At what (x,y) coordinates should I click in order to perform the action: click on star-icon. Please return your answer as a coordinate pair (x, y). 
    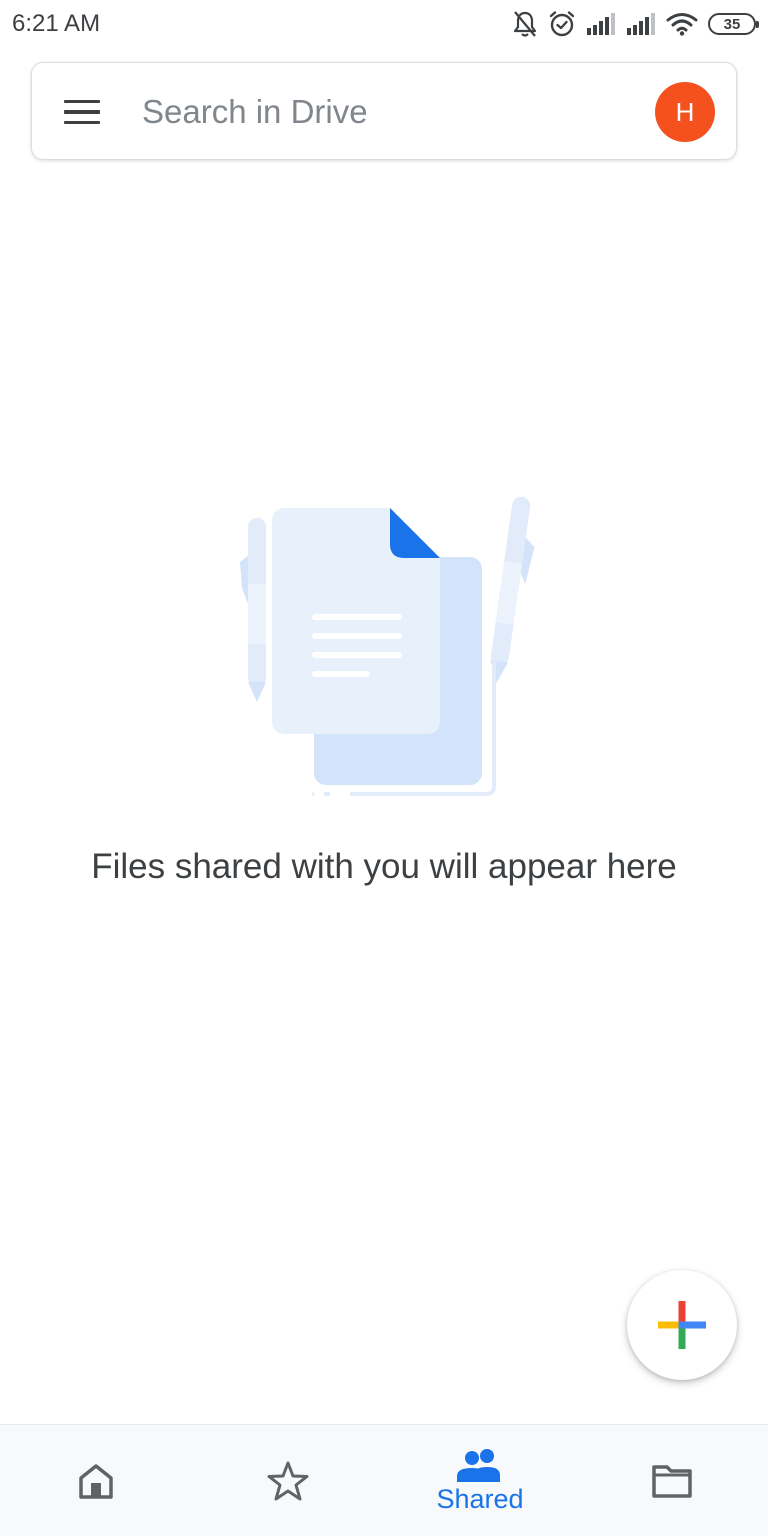
    Looking at the image, I should click on (288, 1481).